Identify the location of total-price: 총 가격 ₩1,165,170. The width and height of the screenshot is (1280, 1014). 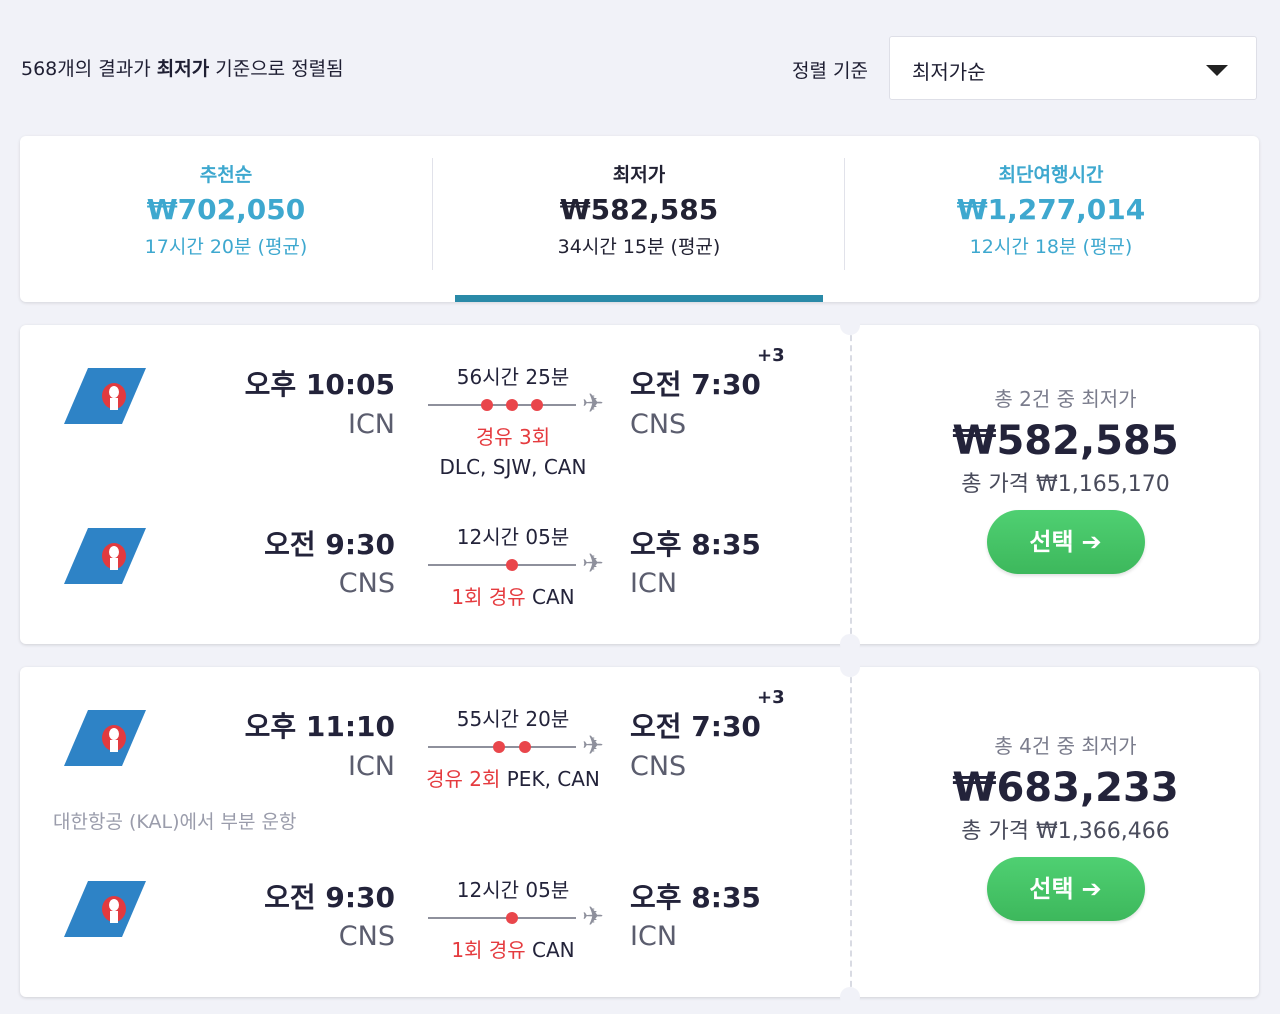
(1065, 484).